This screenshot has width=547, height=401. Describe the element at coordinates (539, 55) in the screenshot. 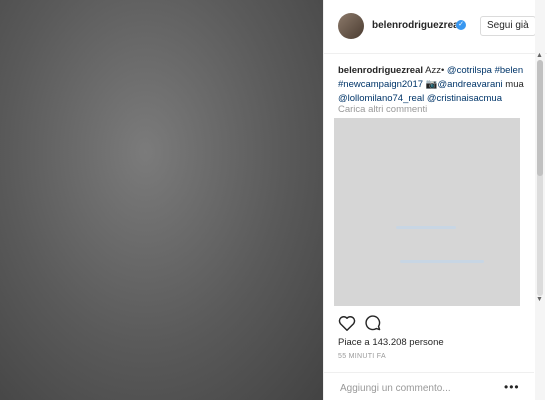

I see `scroll-up-arrow-icon: ▲` at that location.